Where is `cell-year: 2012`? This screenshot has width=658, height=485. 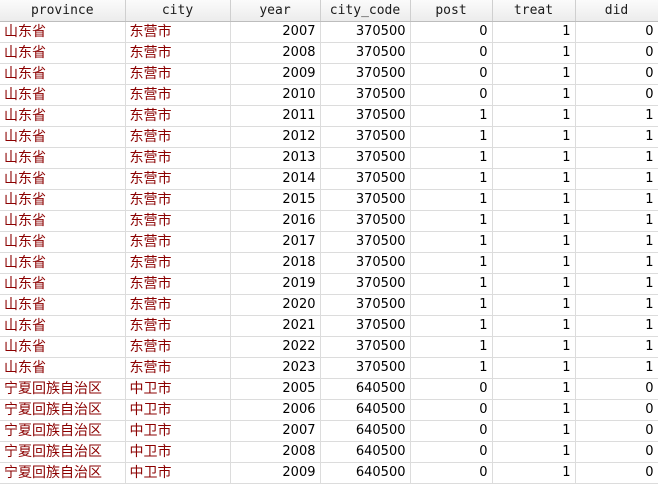 cell-year: 2012 is located at coordinates (275, 137).